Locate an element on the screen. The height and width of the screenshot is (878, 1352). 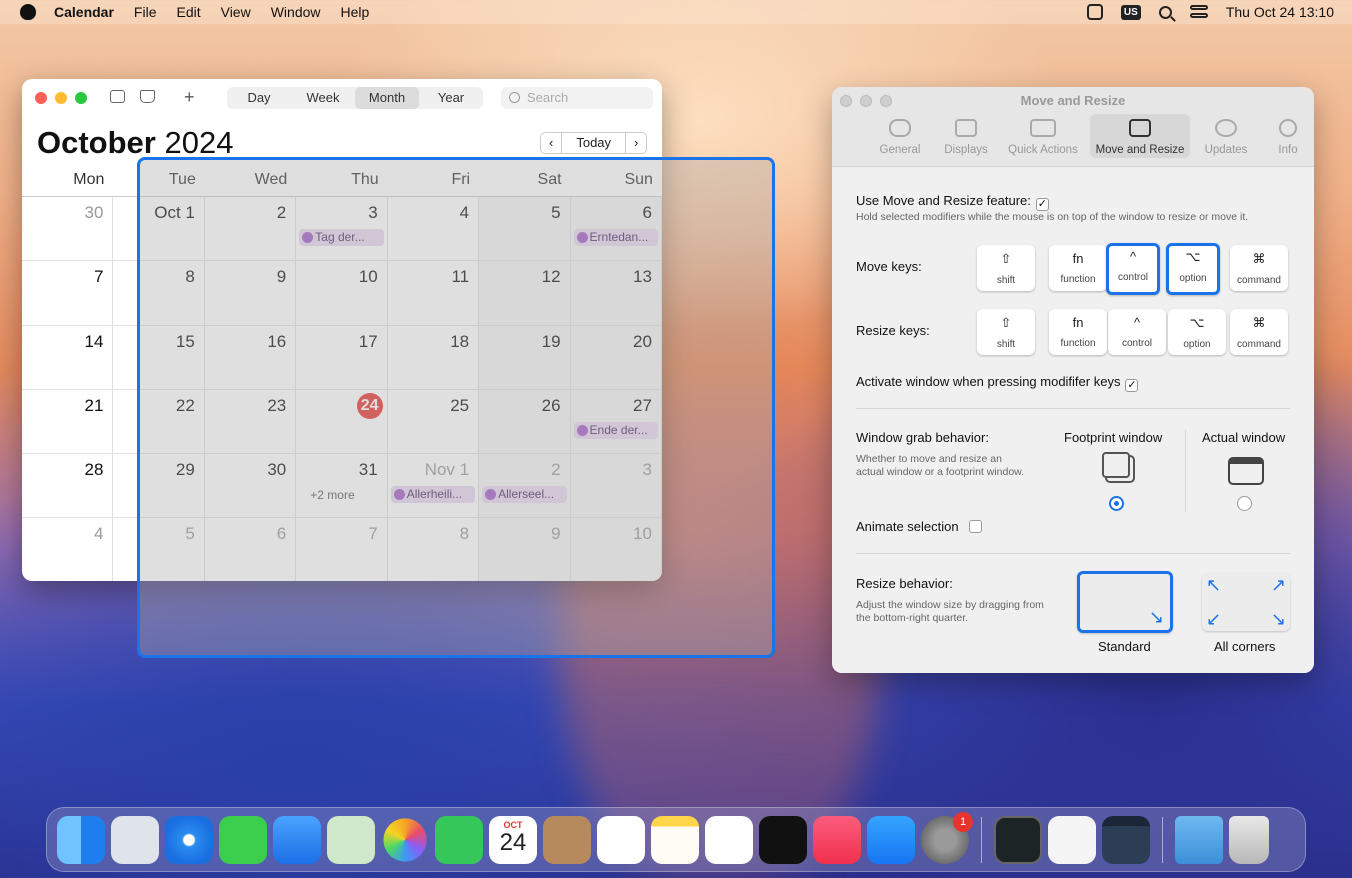
key-name: control is located at coordinates (1136, 343).